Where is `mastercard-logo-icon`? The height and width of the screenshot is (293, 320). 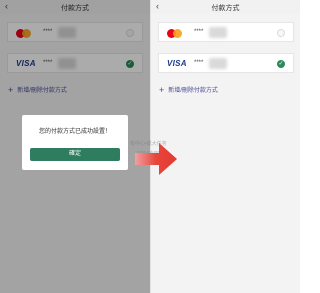
mastercard-logo-icon is located at coordinates (175, 33).